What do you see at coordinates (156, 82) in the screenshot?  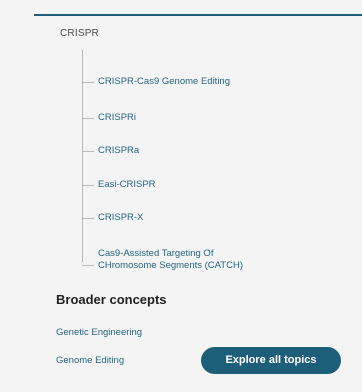 I see `tree-item-crispr-cas9: CRISPR-Cas9 Genome Editing` at bounding box center [156, 82].